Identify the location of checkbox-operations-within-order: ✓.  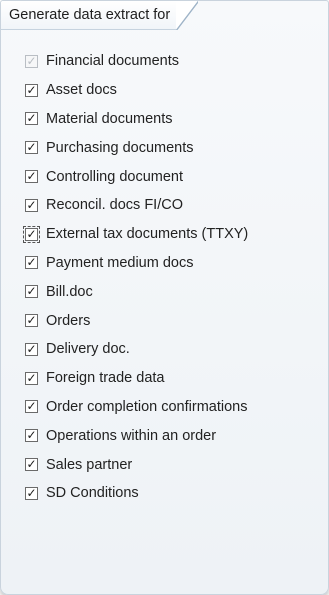
(31, 436).